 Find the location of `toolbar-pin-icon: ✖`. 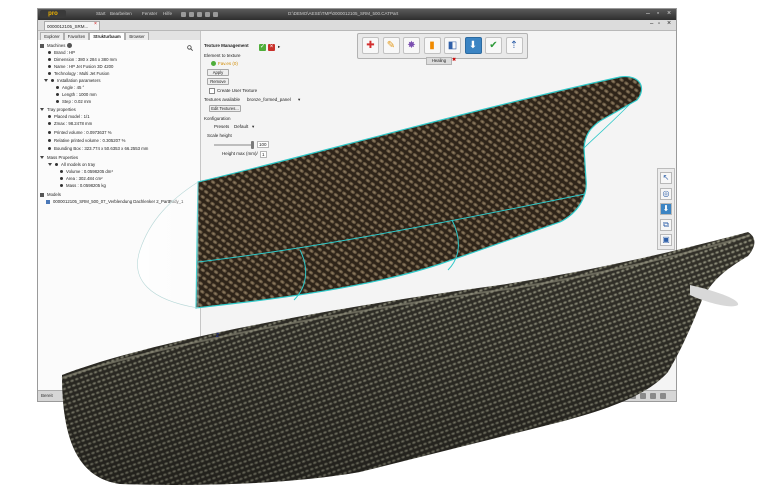

toolbar-pin-icon: ✖ is located at coordinates (454, 60).